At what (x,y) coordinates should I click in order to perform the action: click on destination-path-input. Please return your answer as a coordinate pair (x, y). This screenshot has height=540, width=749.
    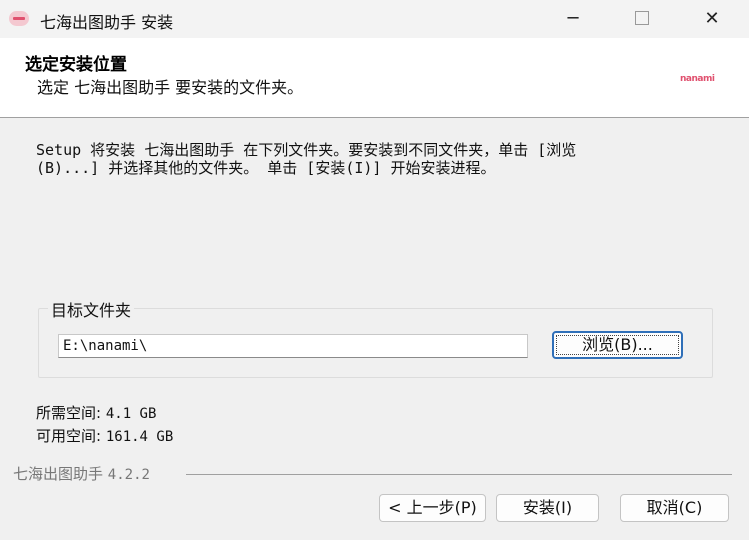
    Looking at the image, I should click on (293, 346).